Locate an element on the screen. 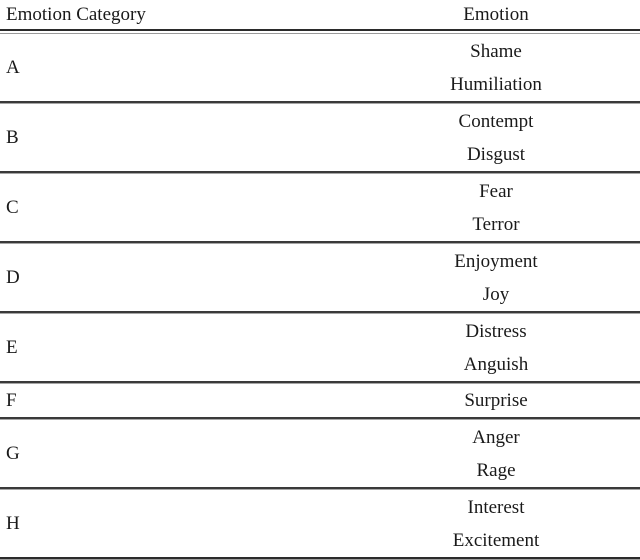 This screenshot has height=560, width=640. emotion-item: Terror is located at coordinates (496, 224).